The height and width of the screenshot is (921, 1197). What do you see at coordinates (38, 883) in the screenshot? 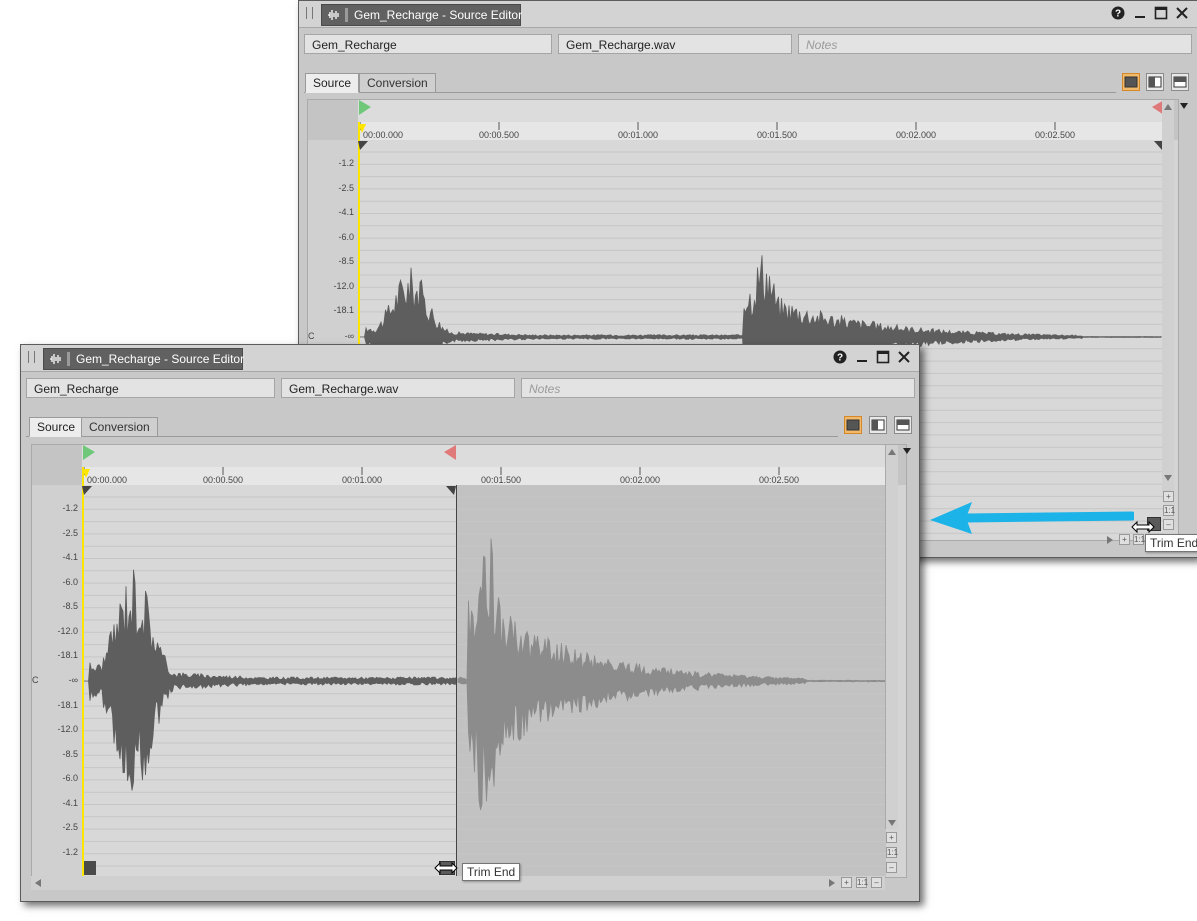
I see `scroll-left-arrow-icon` at bounding box center [38, 883].